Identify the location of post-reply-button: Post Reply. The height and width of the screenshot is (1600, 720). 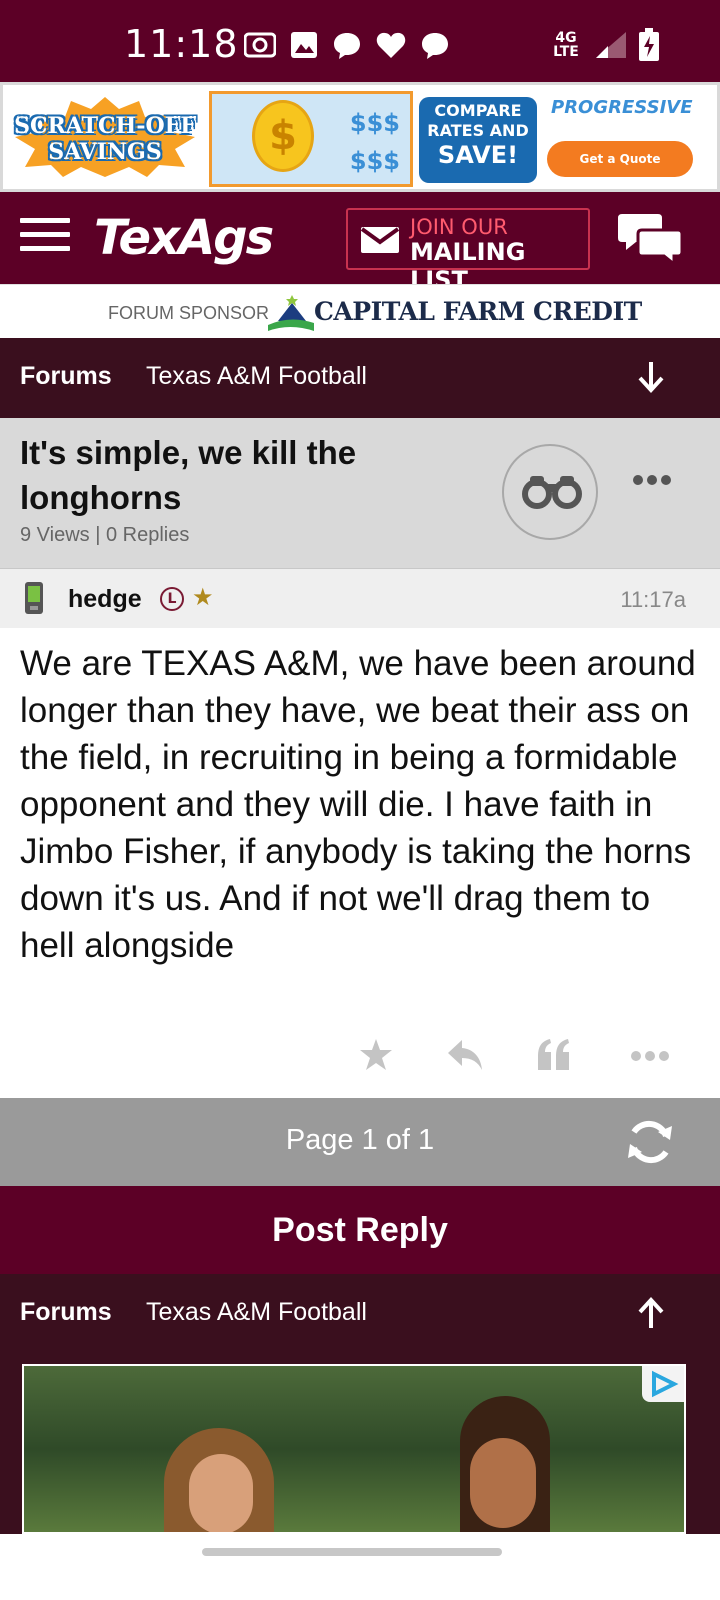
(360, 1230).